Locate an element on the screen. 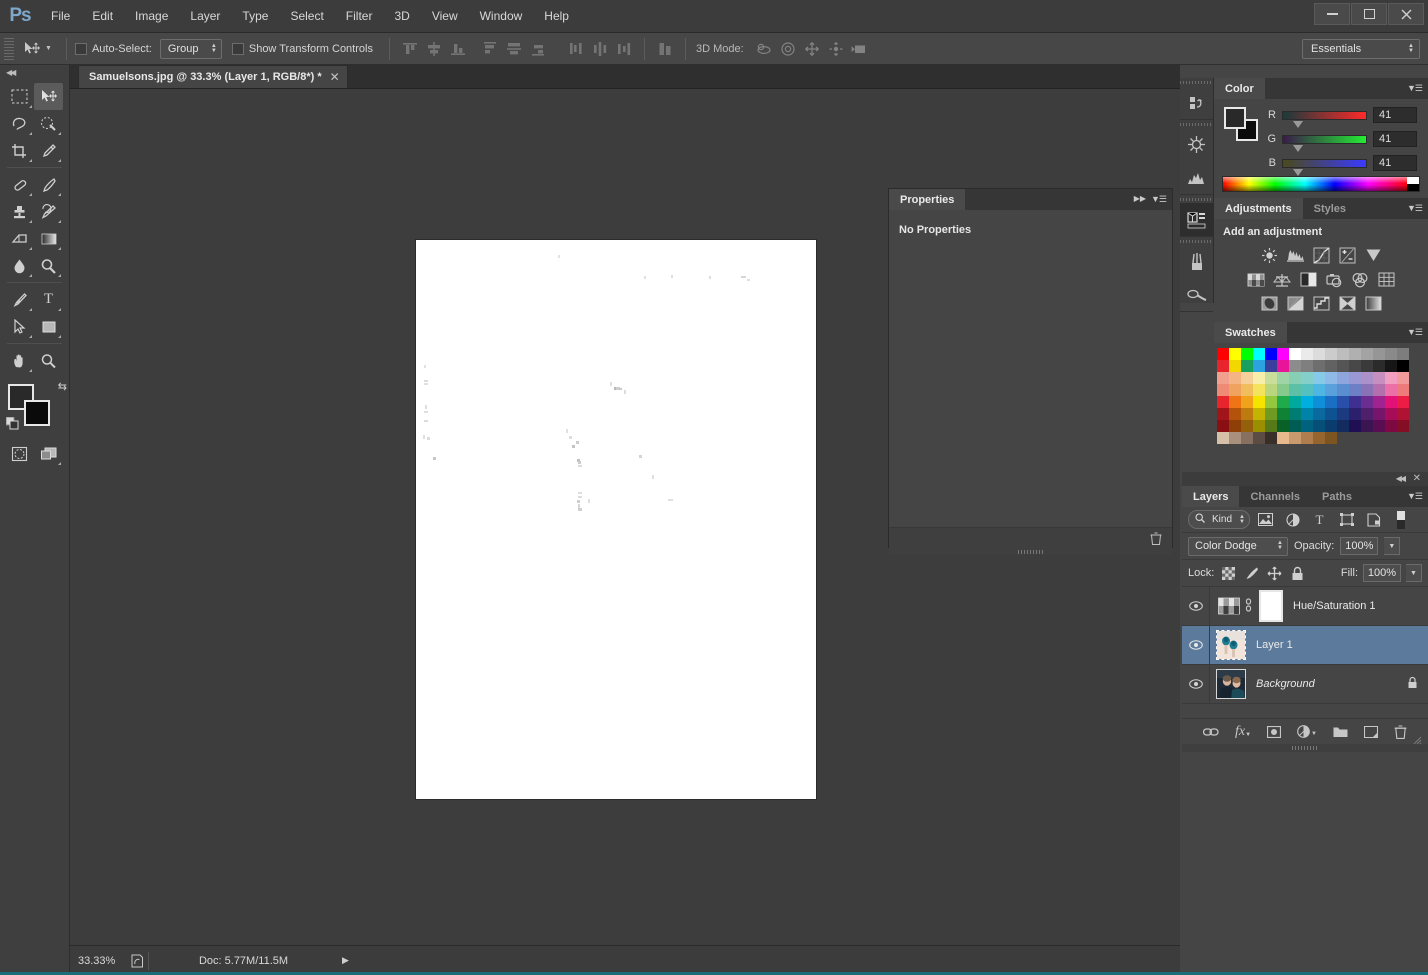 The width and height of the screenshot is (1428, 975). align-horizontal-centers-icon is located at coordinates (514, 49).